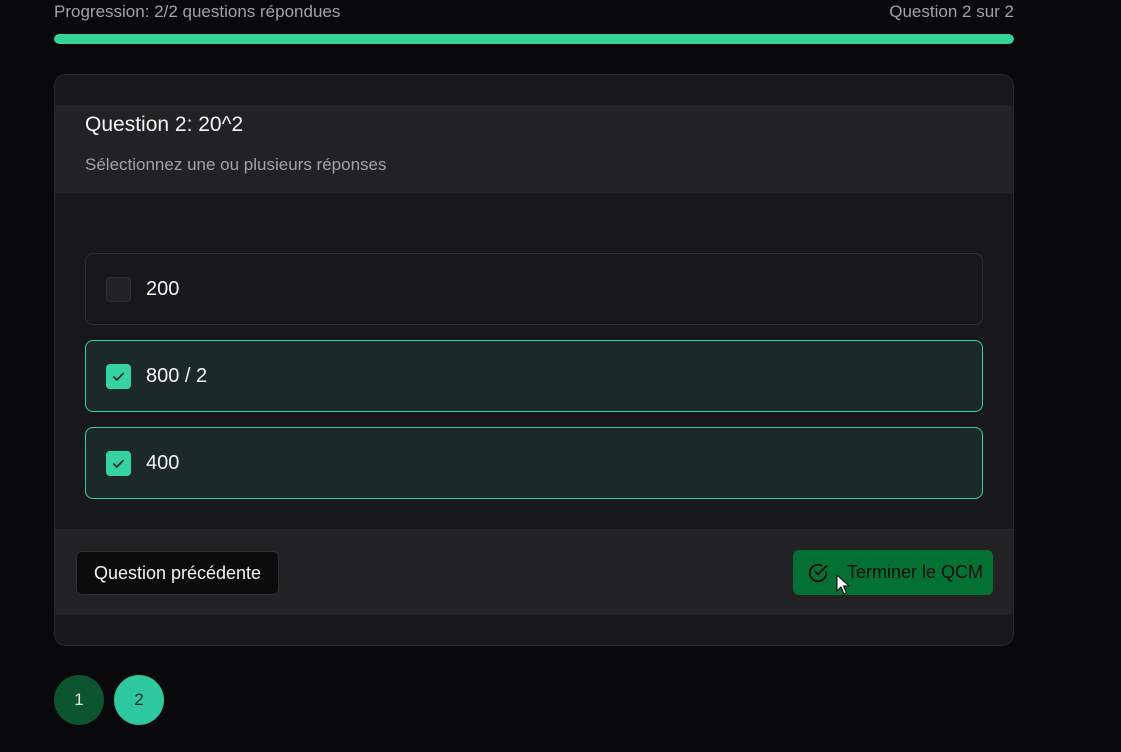  What do you see at coordinates (534, 376) in the screenshot?
I see `answer-option: 800 / 2` at bounding box center [534, 376].